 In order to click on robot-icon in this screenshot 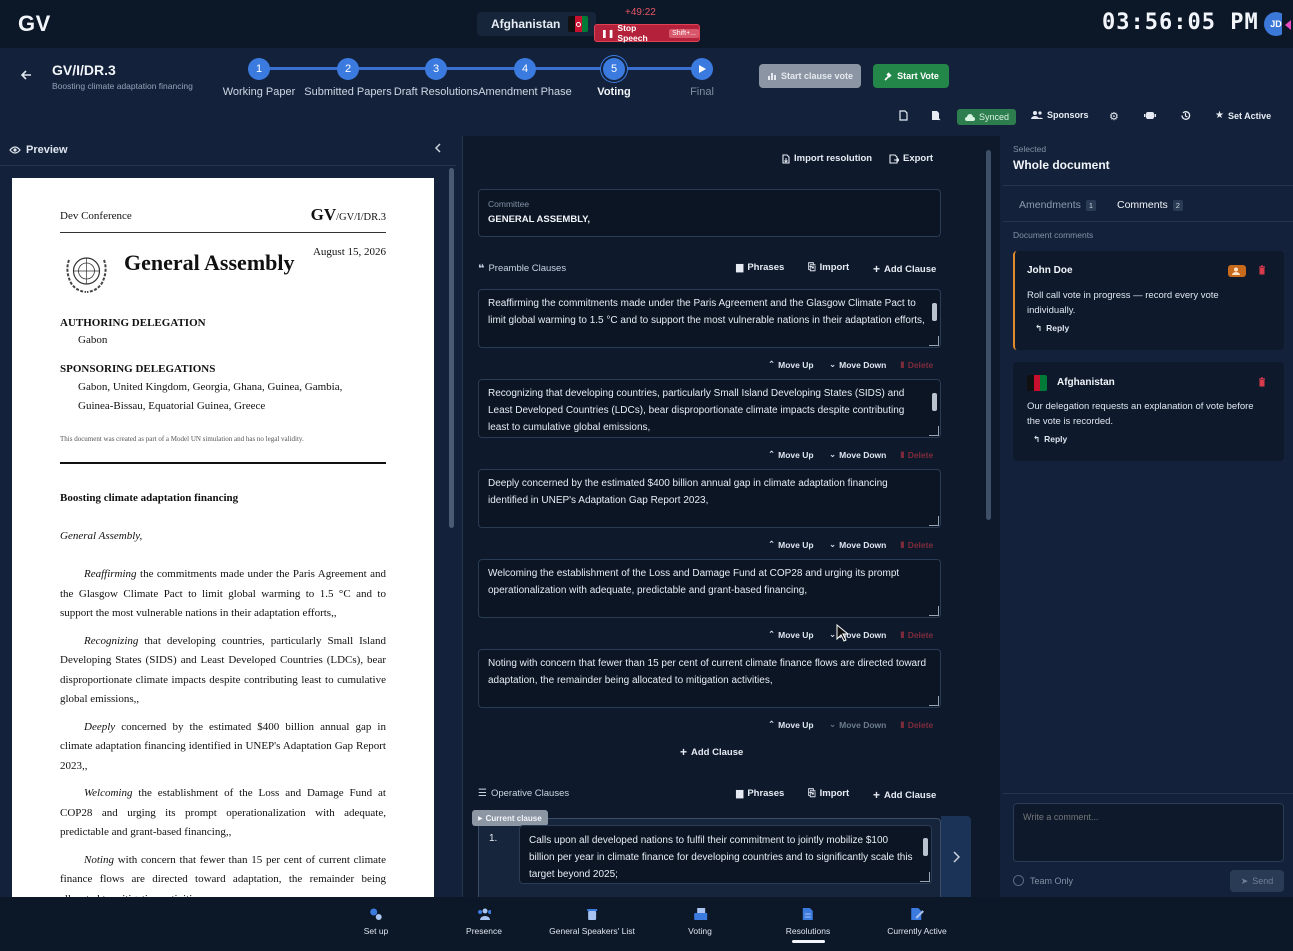, I will do `click(1150, 115)`.